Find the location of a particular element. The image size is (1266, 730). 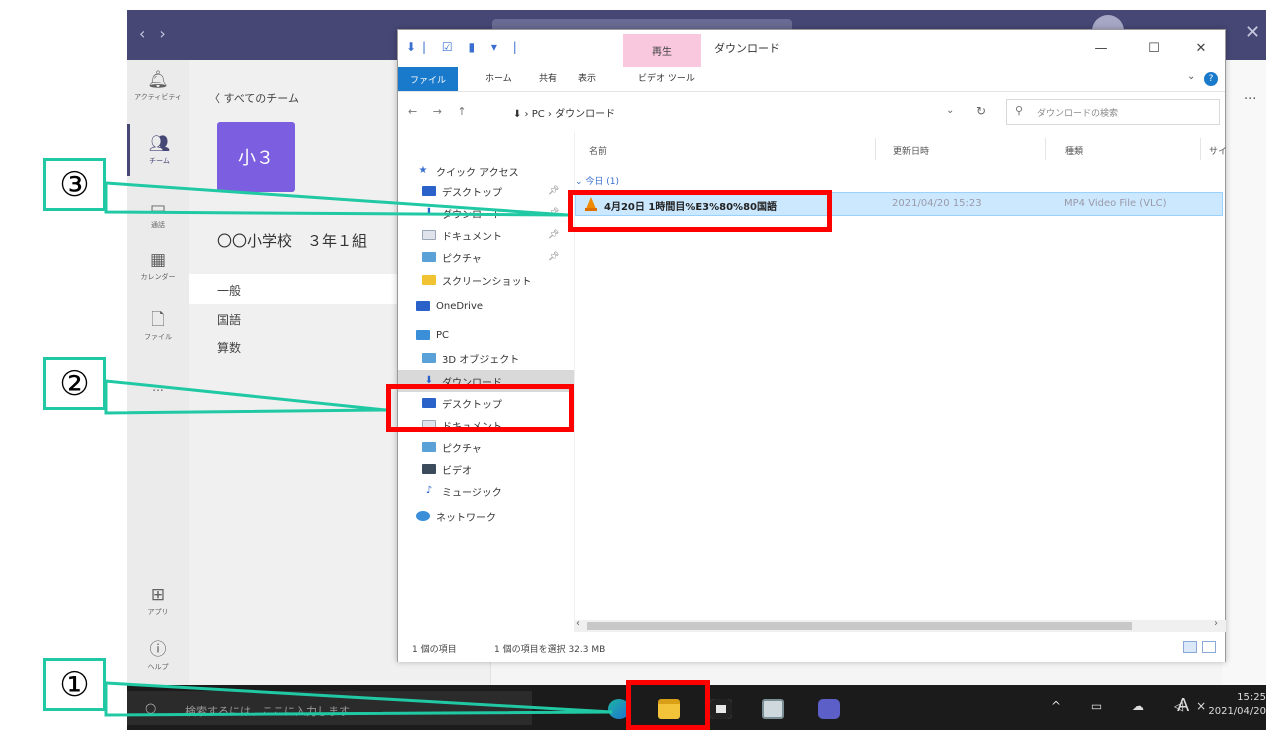

nav-item-folder: スクリーンショット is located at coordinates (486, 280).